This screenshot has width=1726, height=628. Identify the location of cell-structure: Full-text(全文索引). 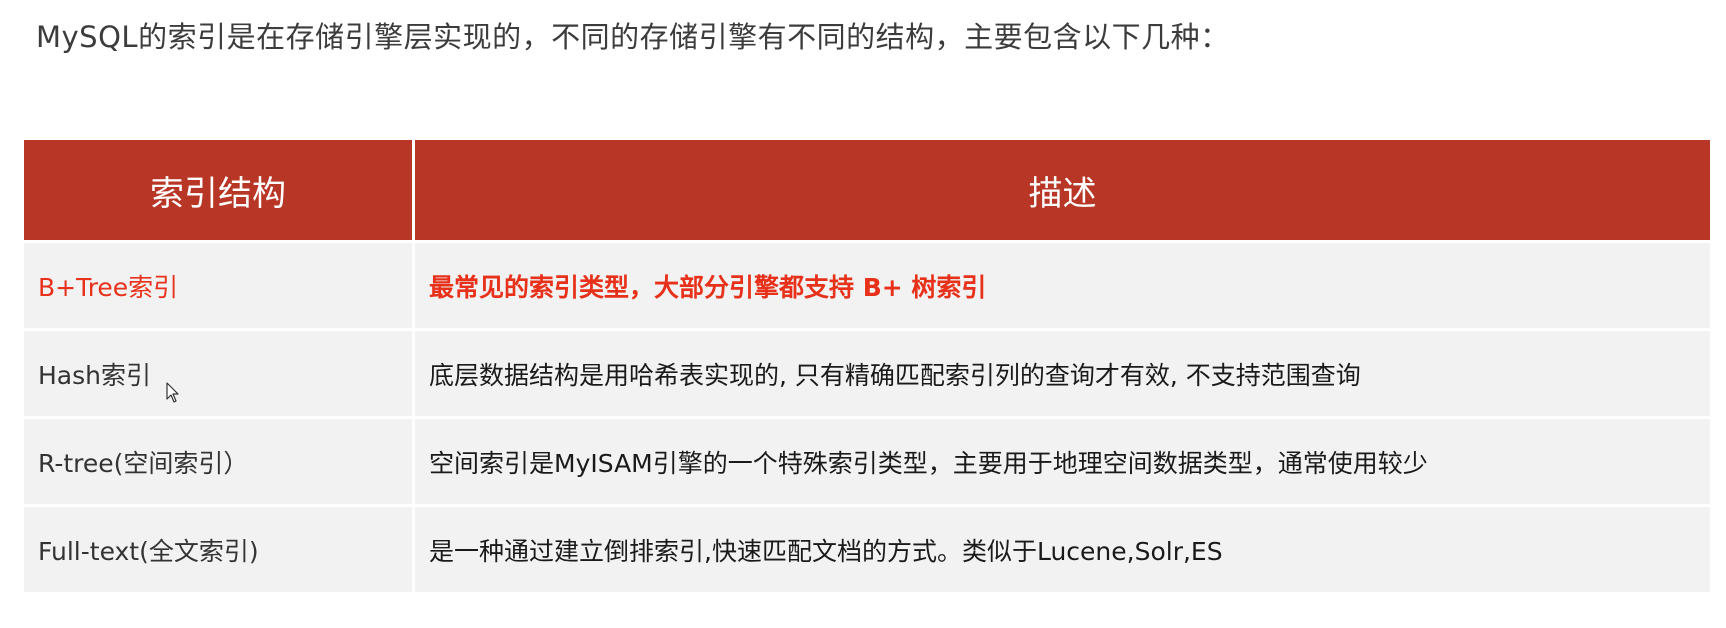
(218, 548).